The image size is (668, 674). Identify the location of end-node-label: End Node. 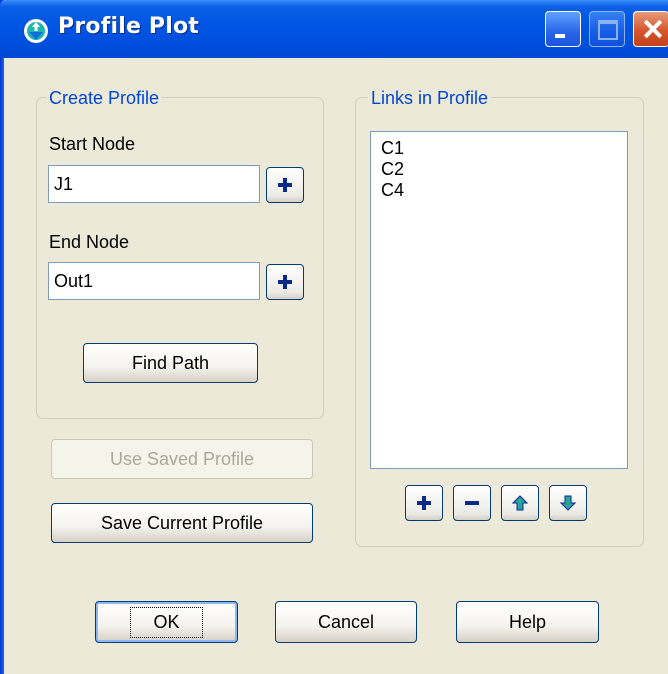
(89, 242).